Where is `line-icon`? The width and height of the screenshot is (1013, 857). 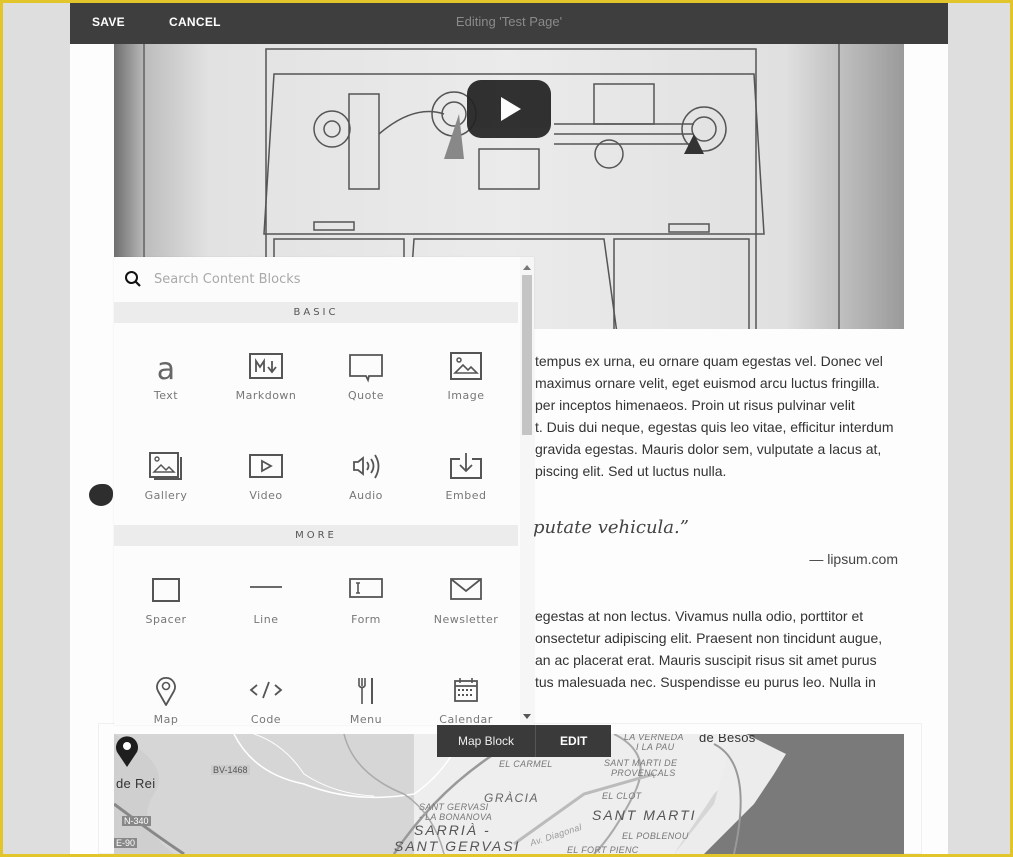 line-icon is located at coordinates (266, 587).